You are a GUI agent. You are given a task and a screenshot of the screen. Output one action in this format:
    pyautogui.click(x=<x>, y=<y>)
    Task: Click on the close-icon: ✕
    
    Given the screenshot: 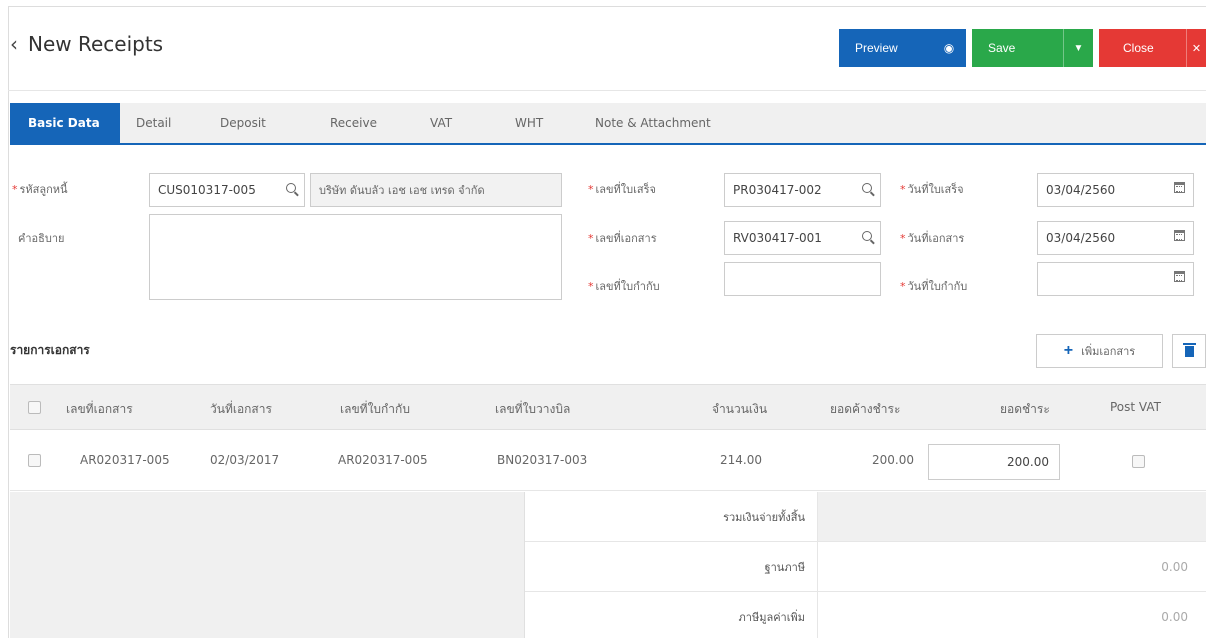 What is the action you would take?
    pyautogui.click(x=1196, y=48)
    